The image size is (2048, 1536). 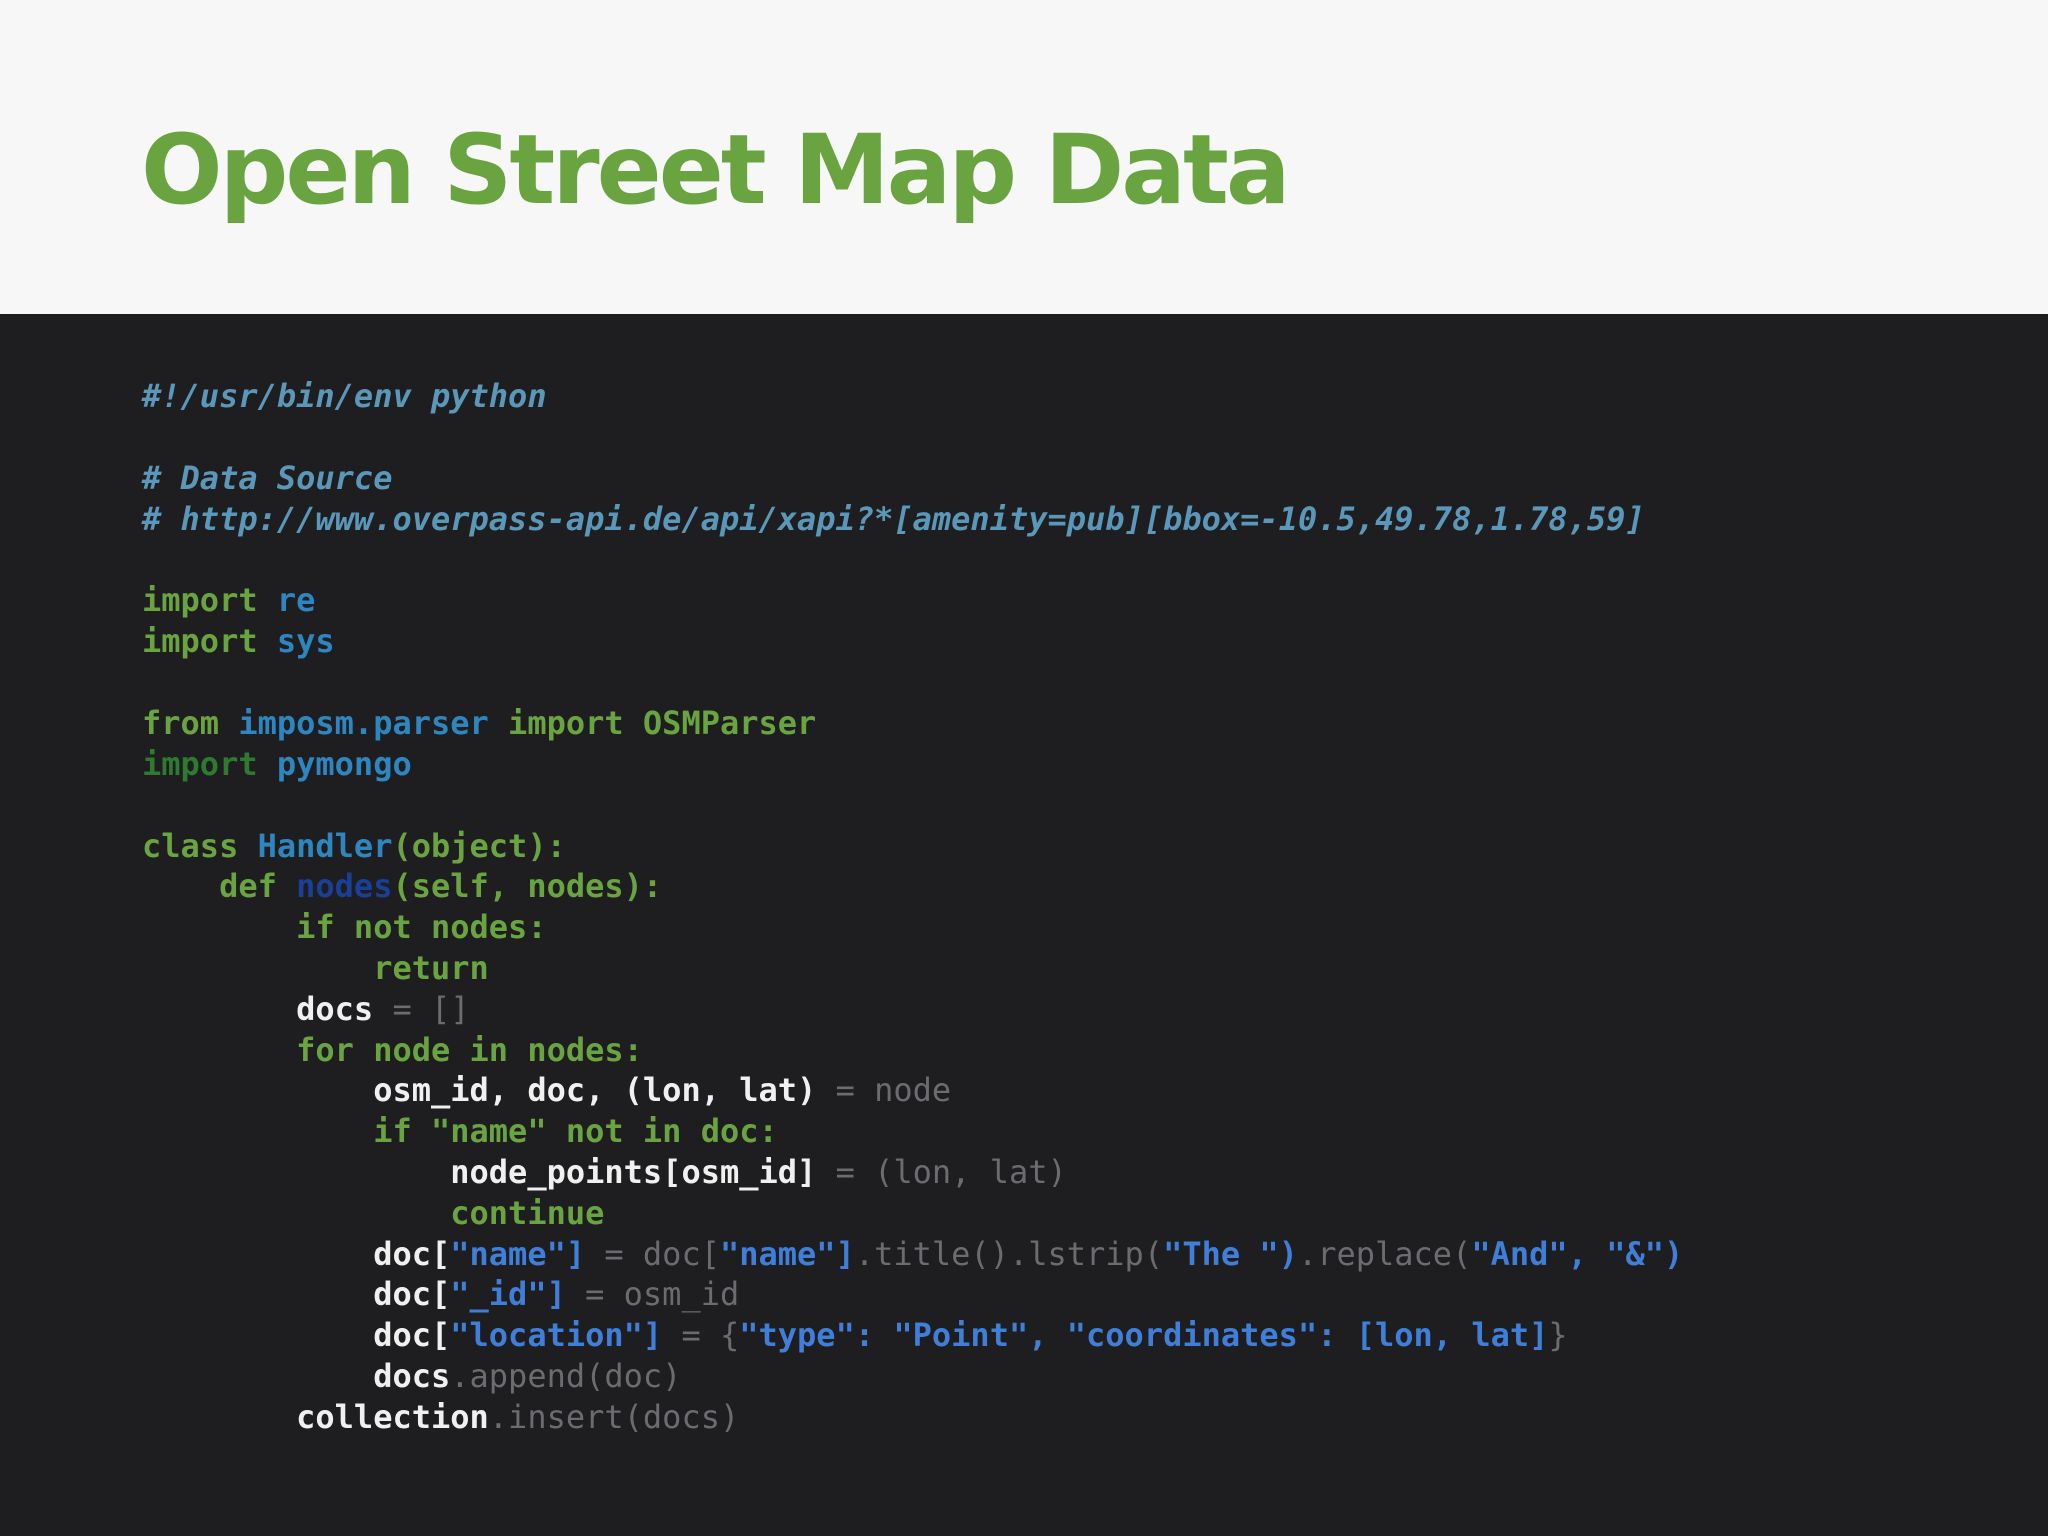 I want to click on code-line: # Data Source, so click(x=912, y=478).